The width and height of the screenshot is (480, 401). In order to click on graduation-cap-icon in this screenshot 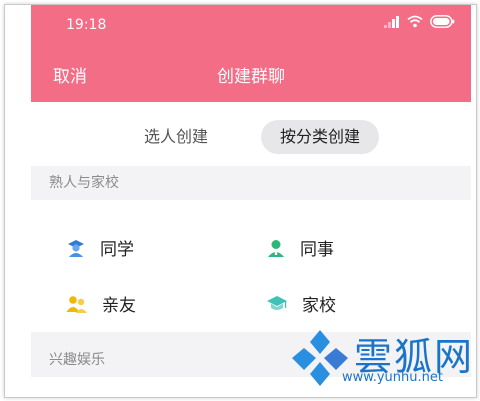, I will do `click(277, 302)`.